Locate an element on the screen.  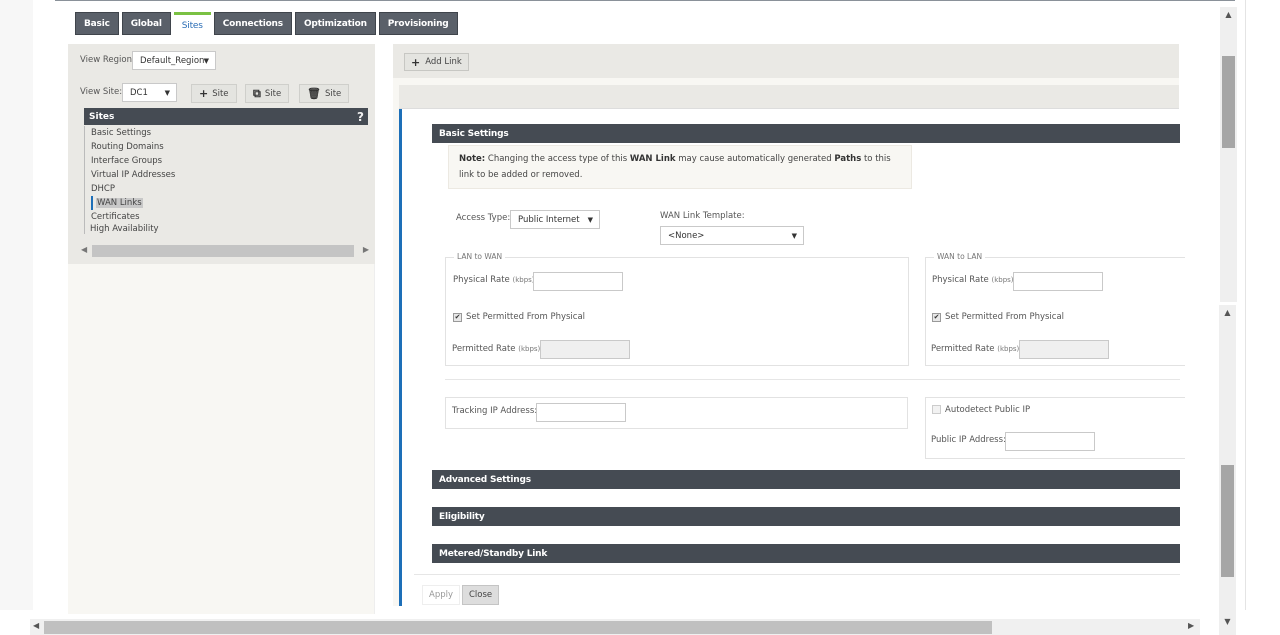
scroll-down-icon: ▼ is located at coordinates (1227, 621).